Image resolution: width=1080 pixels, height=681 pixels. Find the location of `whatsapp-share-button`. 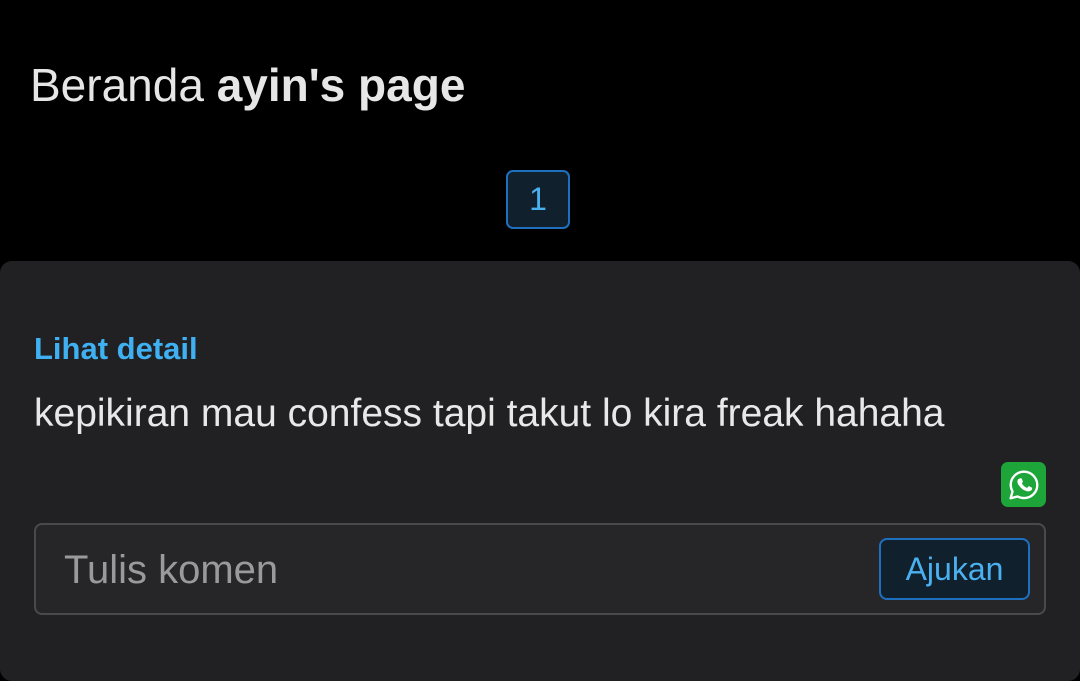

whatsapp-share-button is located at coordinates (1023, 484).